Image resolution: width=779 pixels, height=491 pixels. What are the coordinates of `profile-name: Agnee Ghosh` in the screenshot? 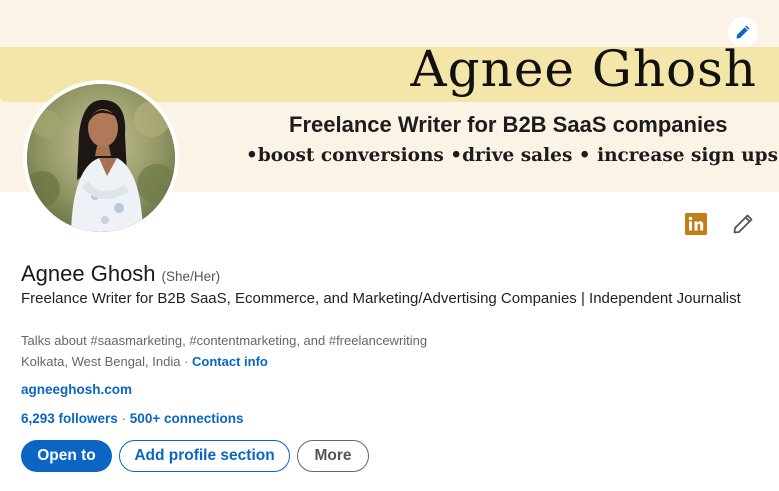 It's located at (88, 273).